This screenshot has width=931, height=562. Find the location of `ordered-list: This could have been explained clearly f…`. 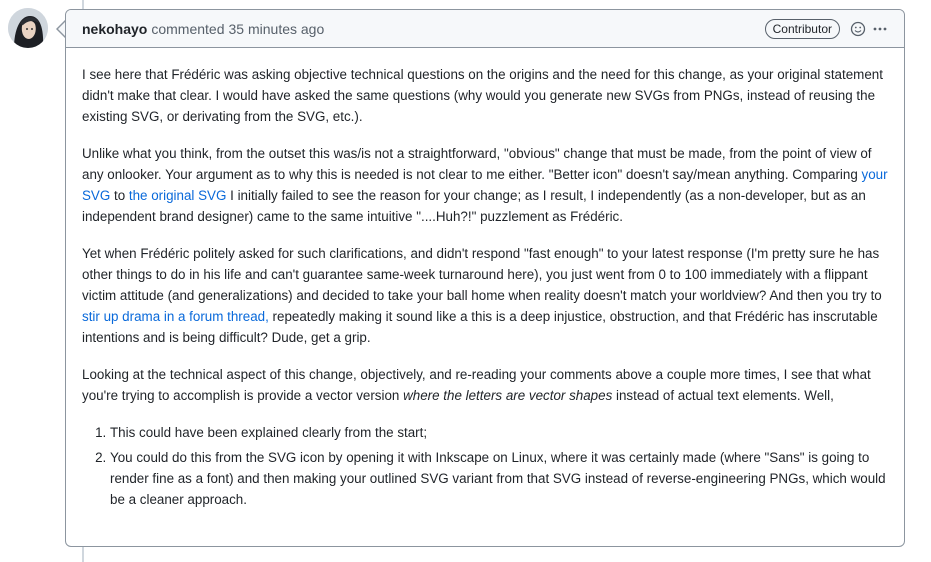

ordered-list: This could have been explained clearly f… is located at coordinates (485, 466).